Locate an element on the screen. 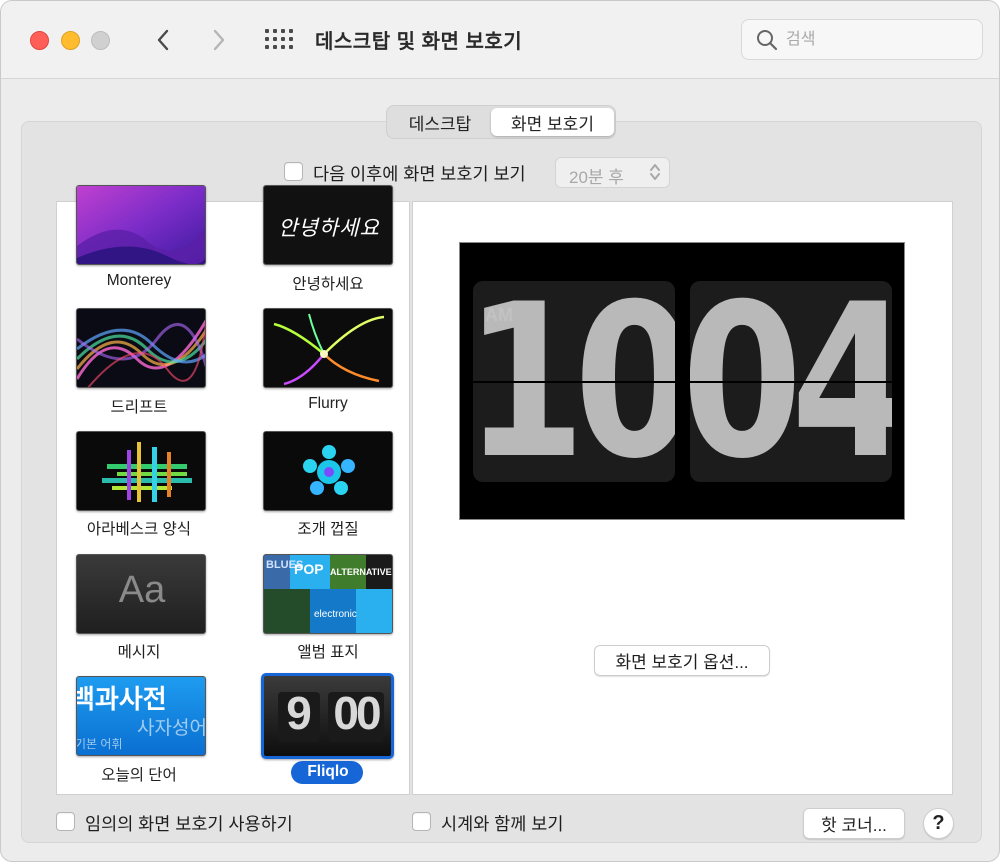 This screenshot has height=862, width=1000. arabesque-pattern-icon is located at coordinates (141, 471).